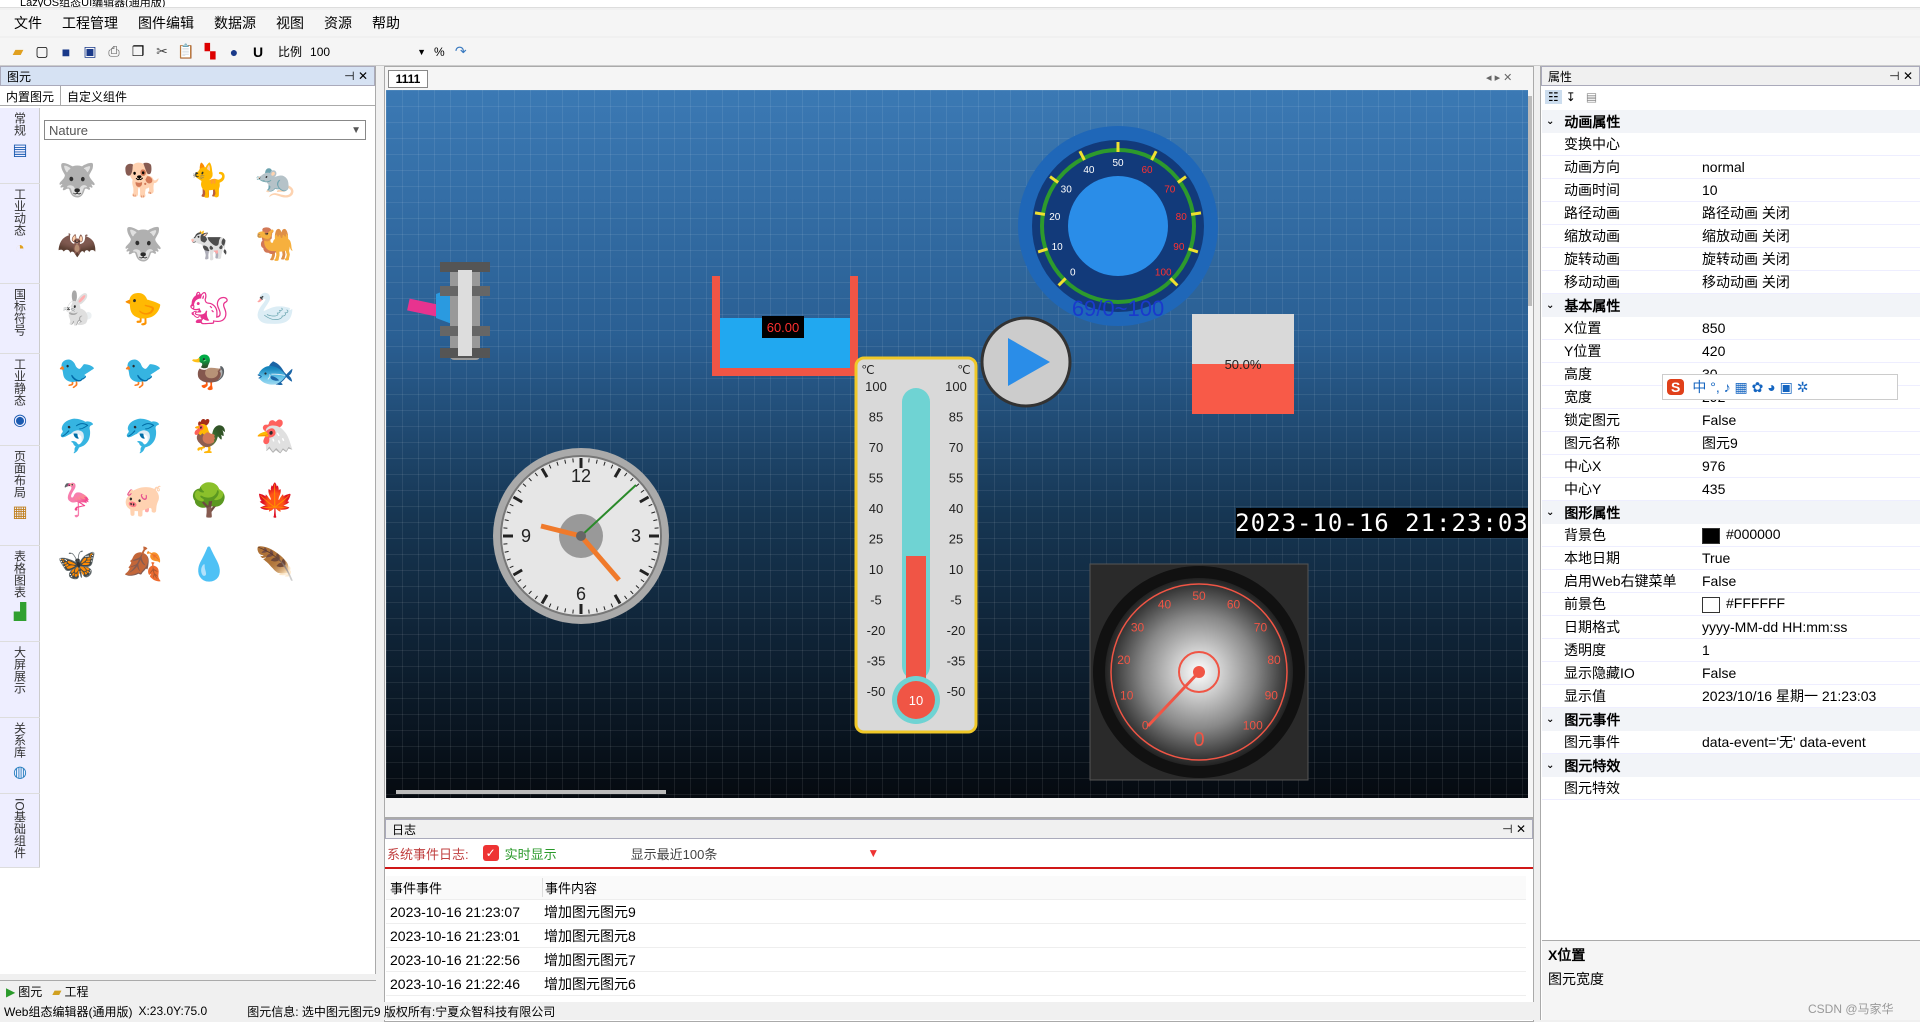  What do you see at coordinates (1731, 351) in the screenshot?
I see `property-row: Y位置420` at bounding box center [1731, 351].